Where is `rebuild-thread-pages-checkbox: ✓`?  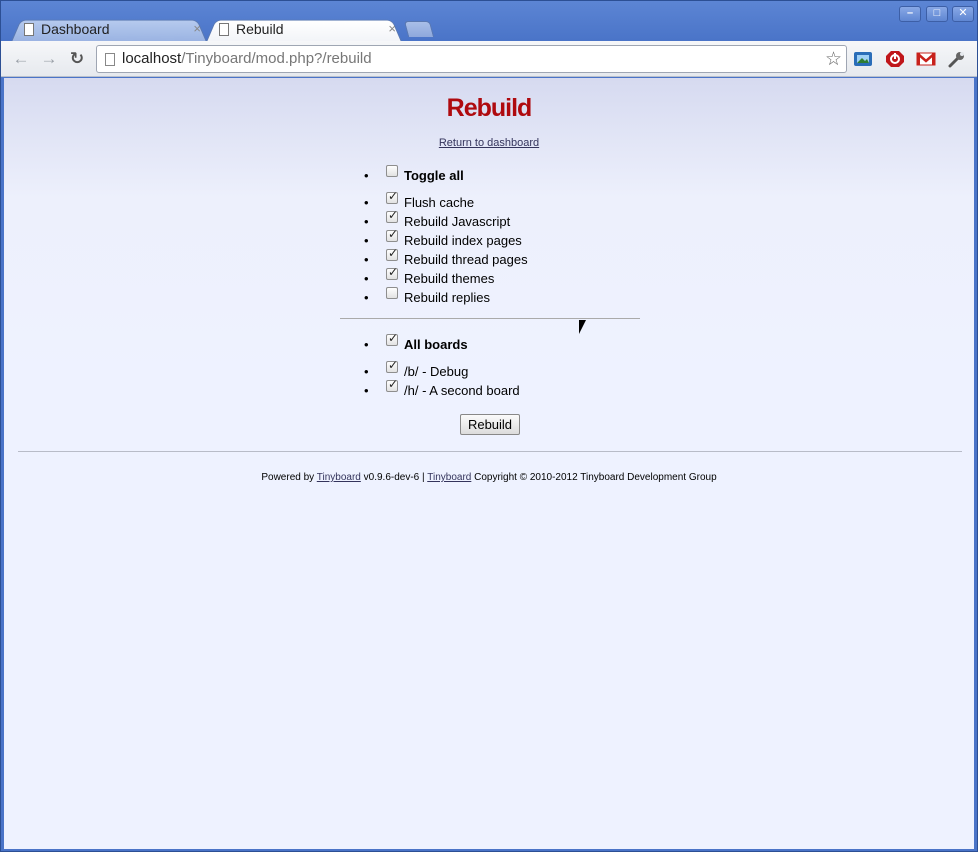 rebuild-thread-pages-checkbox: ✓ is located at coordinates (392, 253).